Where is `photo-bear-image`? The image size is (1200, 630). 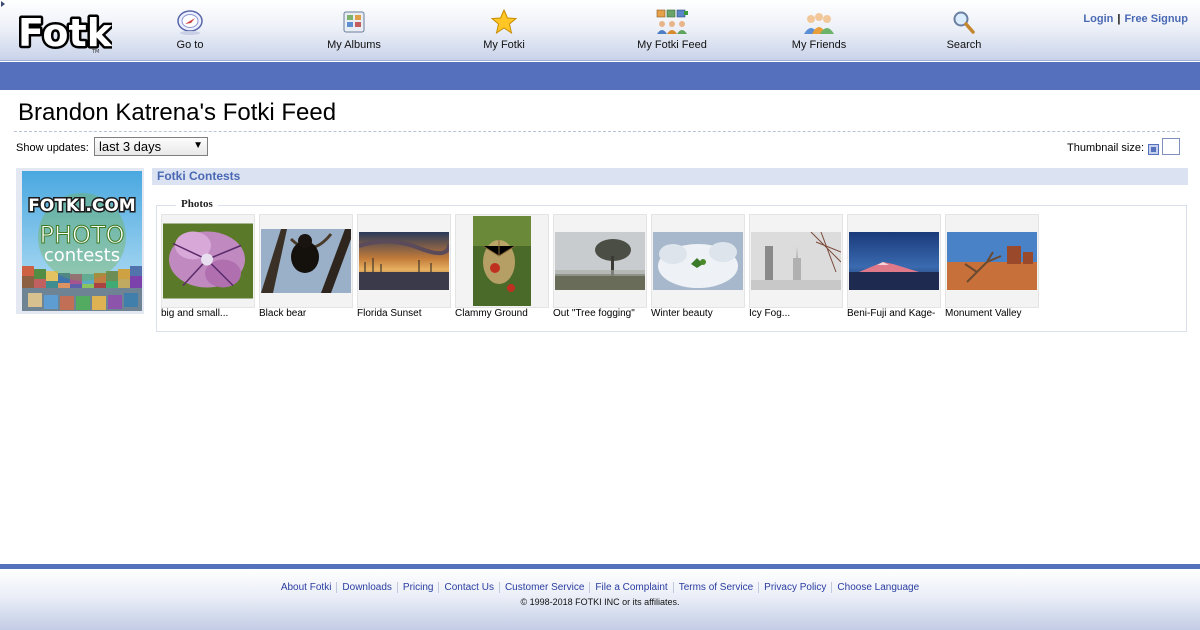
photo-bear-image is located at coordinates (306, 261).